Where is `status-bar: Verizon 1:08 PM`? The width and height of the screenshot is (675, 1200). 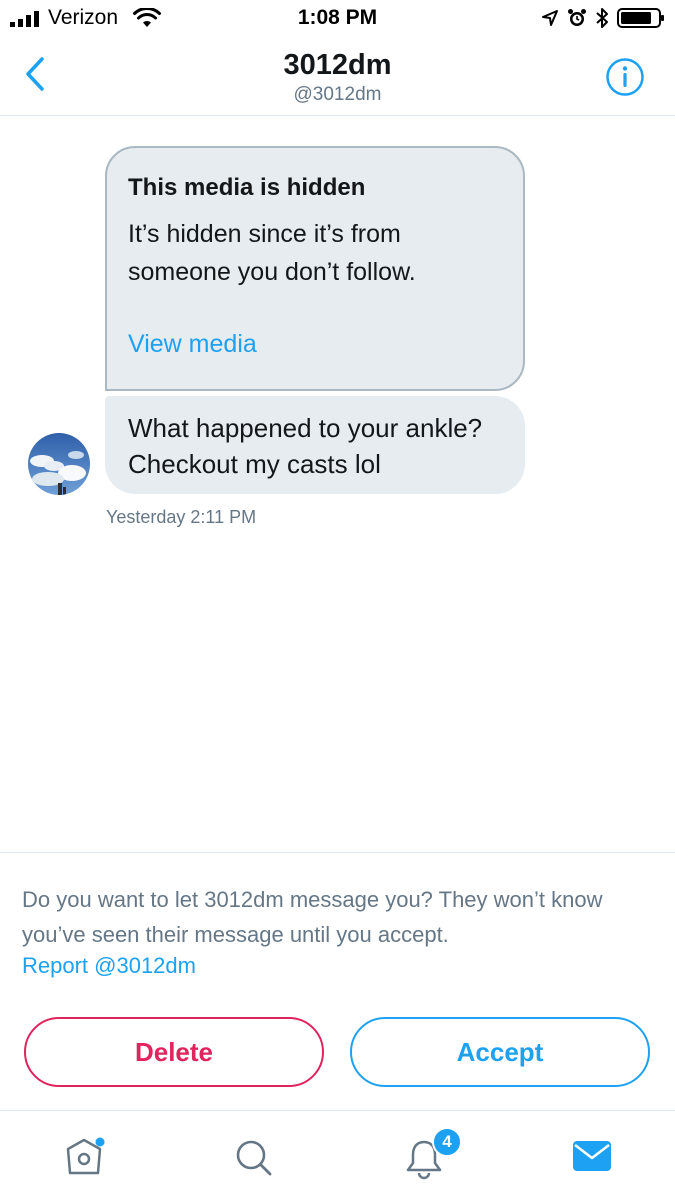 status-bar: Verizon 1:08 PM is located at coordinates (337, 20).